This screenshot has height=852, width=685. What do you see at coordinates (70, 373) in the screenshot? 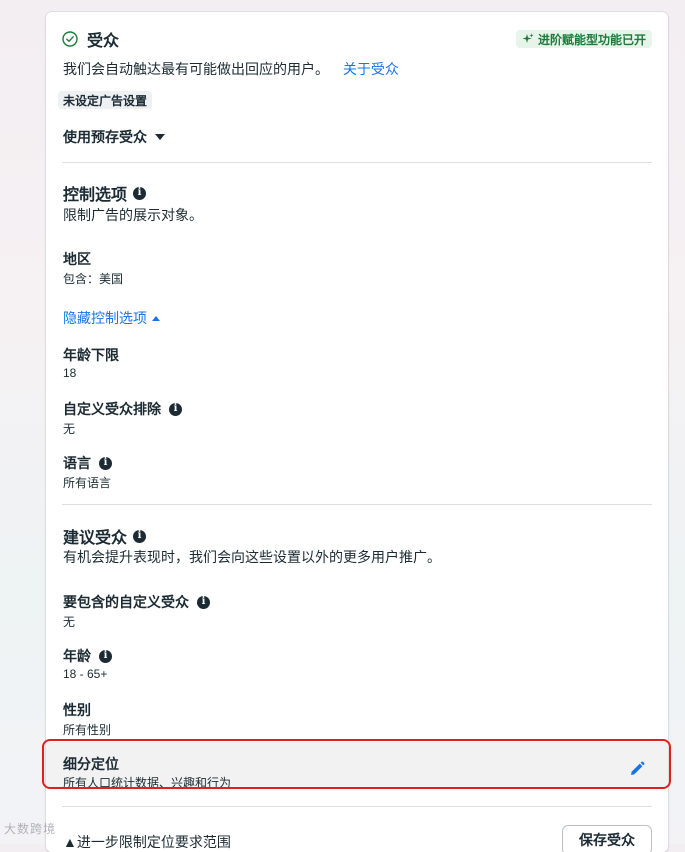
I see `min-age-value: 18` at bounding box center [70, 373].